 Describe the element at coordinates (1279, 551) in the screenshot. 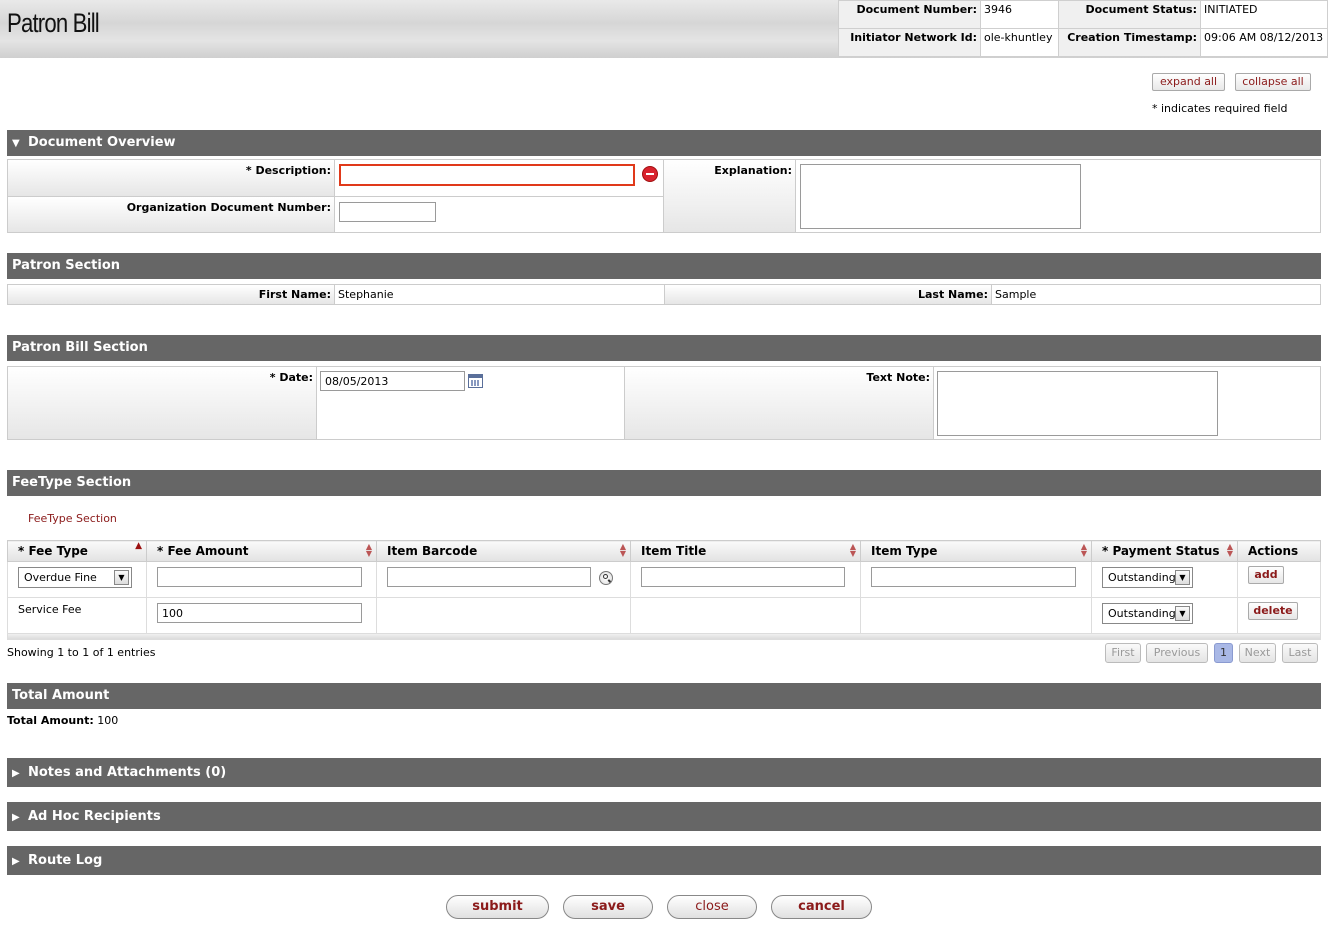

I see `column-header-actions: Actions` at that location.